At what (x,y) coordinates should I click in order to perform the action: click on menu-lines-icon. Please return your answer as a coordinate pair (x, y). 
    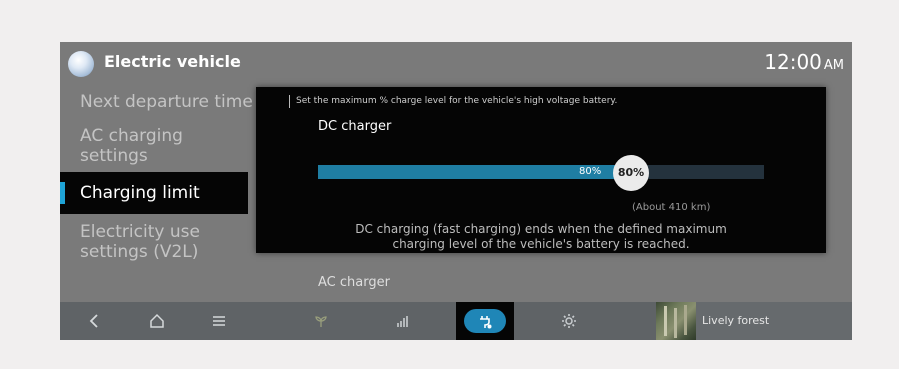
    Looking at the image, I should click on (219, 321).